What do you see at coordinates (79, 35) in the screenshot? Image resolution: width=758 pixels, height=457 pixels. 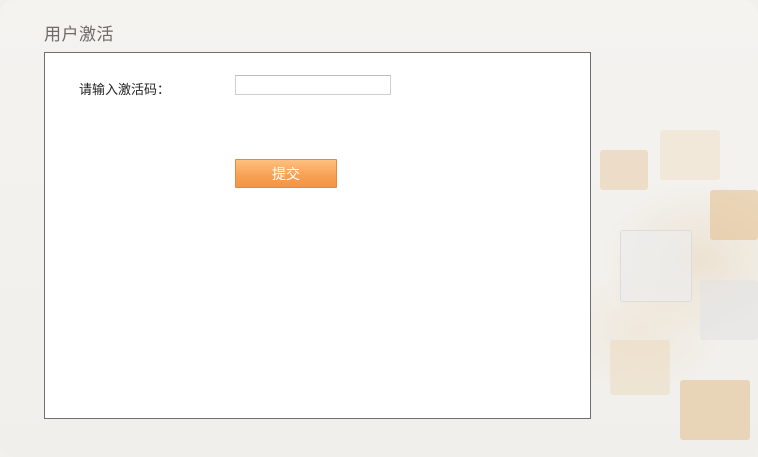 I see `page-title: 用户激活` at bounding box center [79, 35].